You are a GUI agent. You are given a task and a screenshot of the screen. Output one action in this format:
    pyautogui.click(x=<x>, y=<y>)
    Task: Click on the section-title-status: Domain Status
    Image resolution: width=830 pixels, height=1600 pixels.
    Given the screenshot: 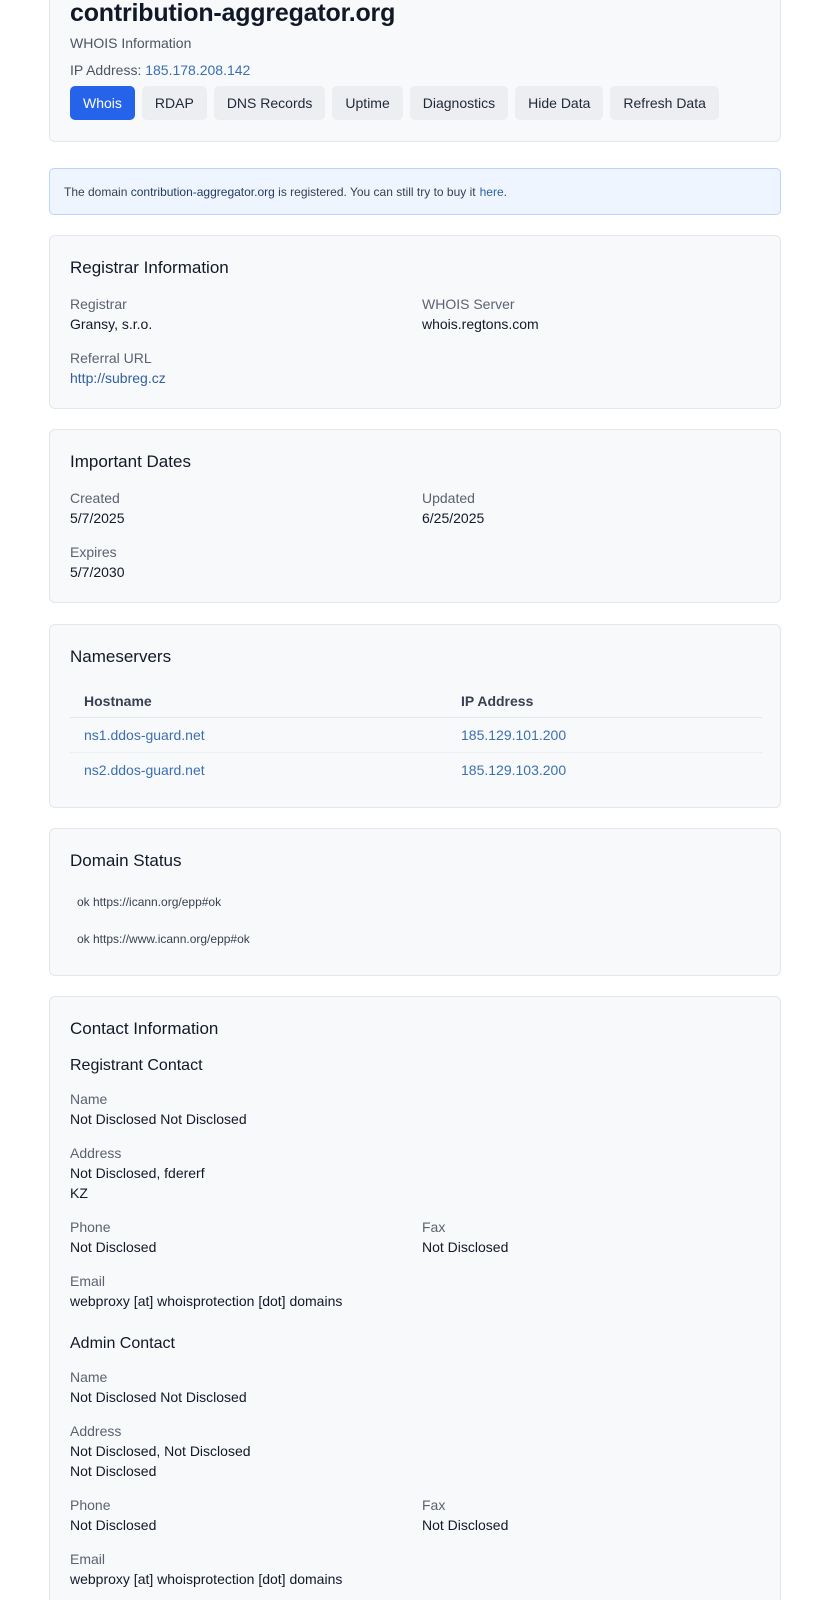 What is the action you would take?
    pyautogui.click(x=126, y=860)
    